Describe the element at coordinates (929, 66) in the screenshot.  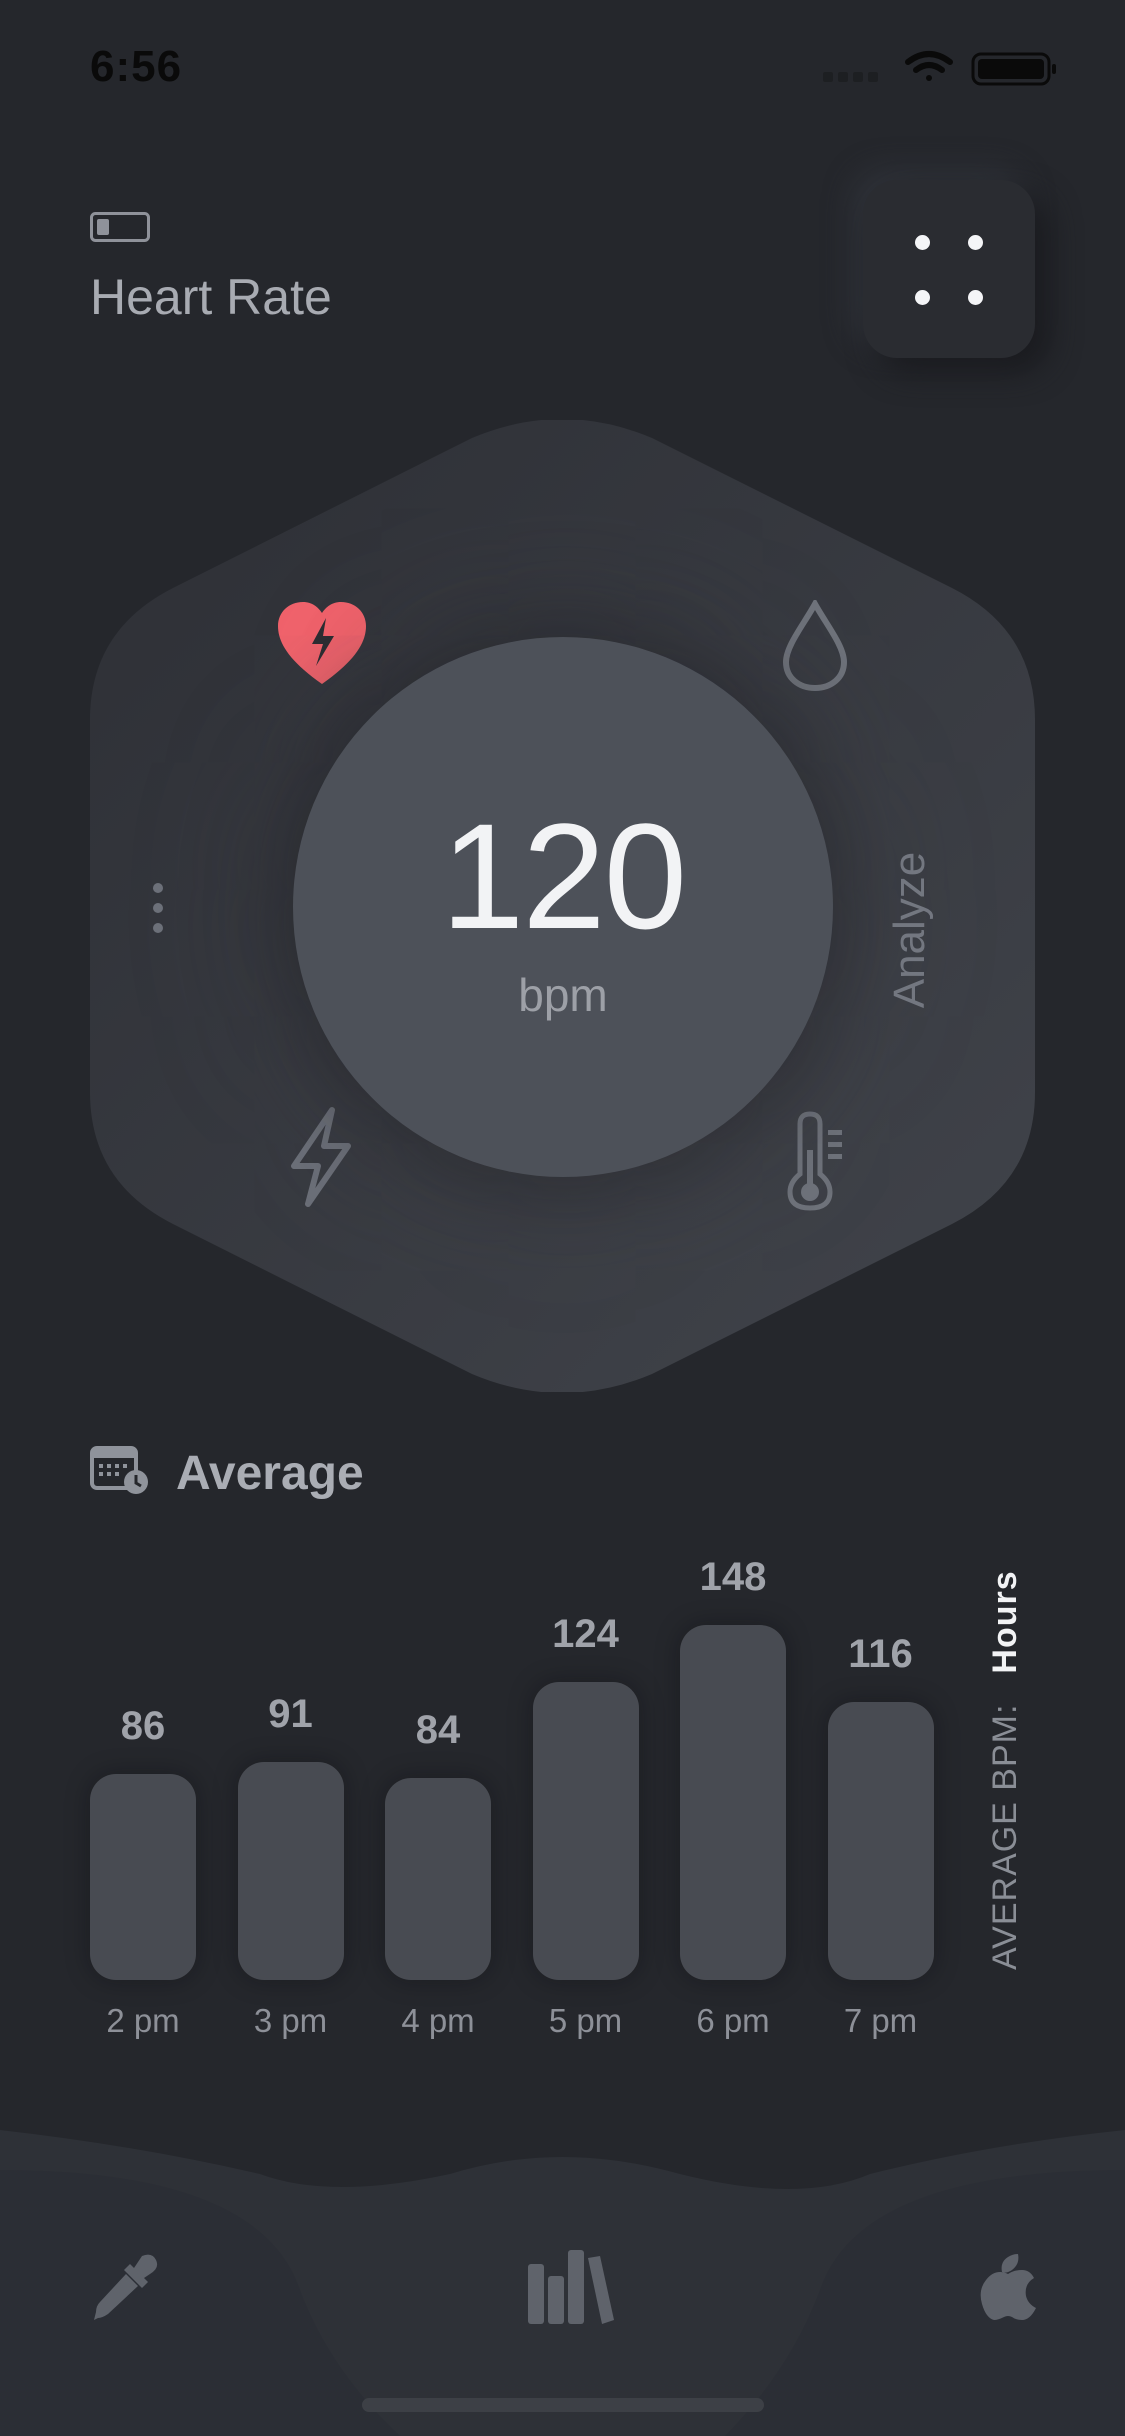
I see `wifi-icon` at that location.